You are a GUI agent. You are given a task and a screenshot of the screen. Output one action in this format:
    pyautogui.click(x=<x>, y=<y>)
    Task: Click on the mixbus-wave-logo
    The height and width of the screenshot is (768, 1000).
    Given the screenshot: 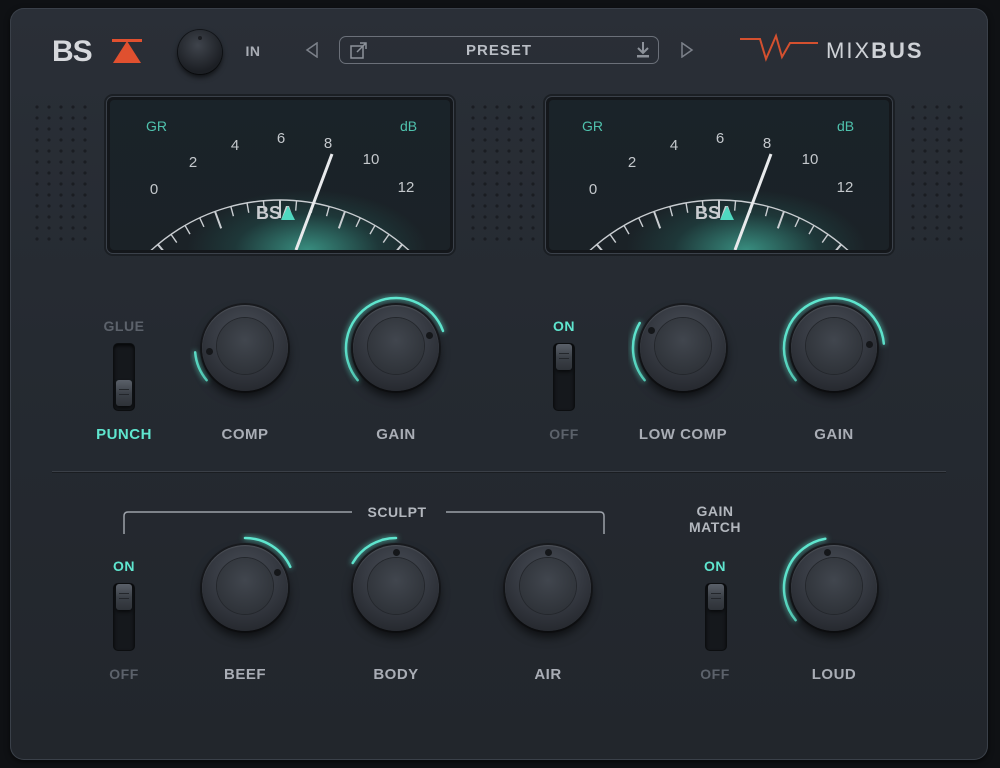 What is the action you would take?
    pyautogui.click(x=779, y=47)
    